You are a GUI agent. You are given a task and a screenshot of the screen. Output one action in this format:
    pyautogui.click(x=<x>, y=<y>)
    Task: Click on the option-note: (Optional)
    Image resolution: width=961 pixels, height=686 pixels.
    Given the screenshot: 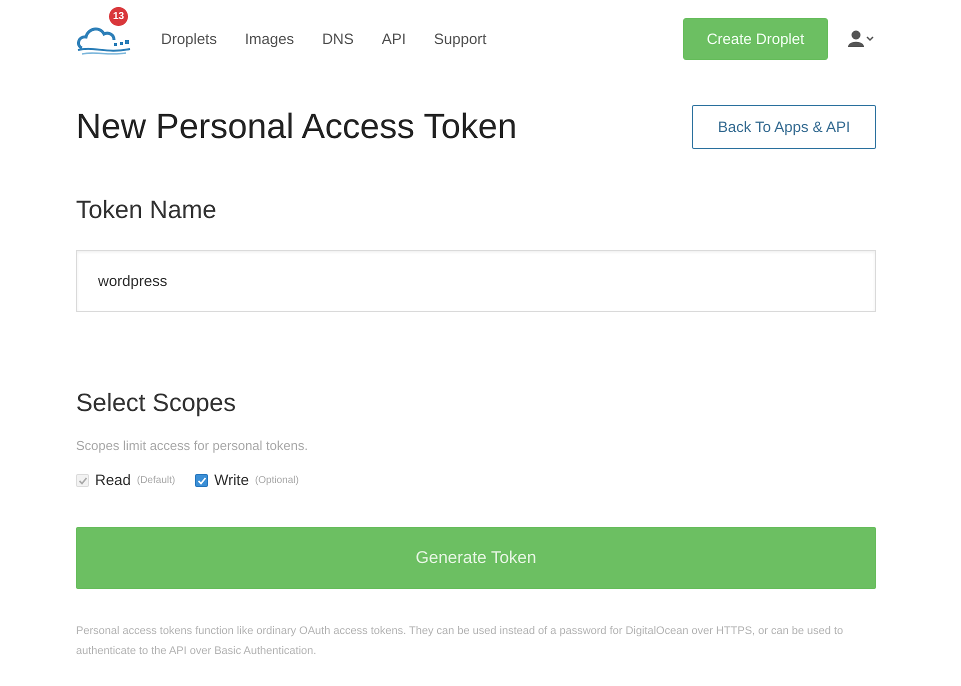 What is the action you would take?
    pyautogui.click(x=276, y=480)
    